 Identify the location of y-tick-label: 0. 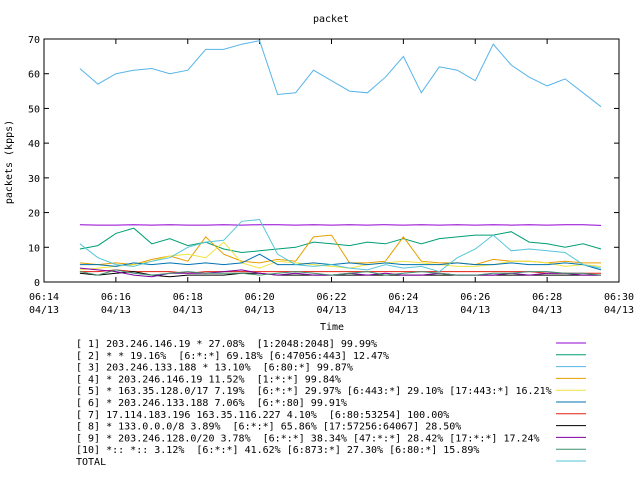
(37, 283).